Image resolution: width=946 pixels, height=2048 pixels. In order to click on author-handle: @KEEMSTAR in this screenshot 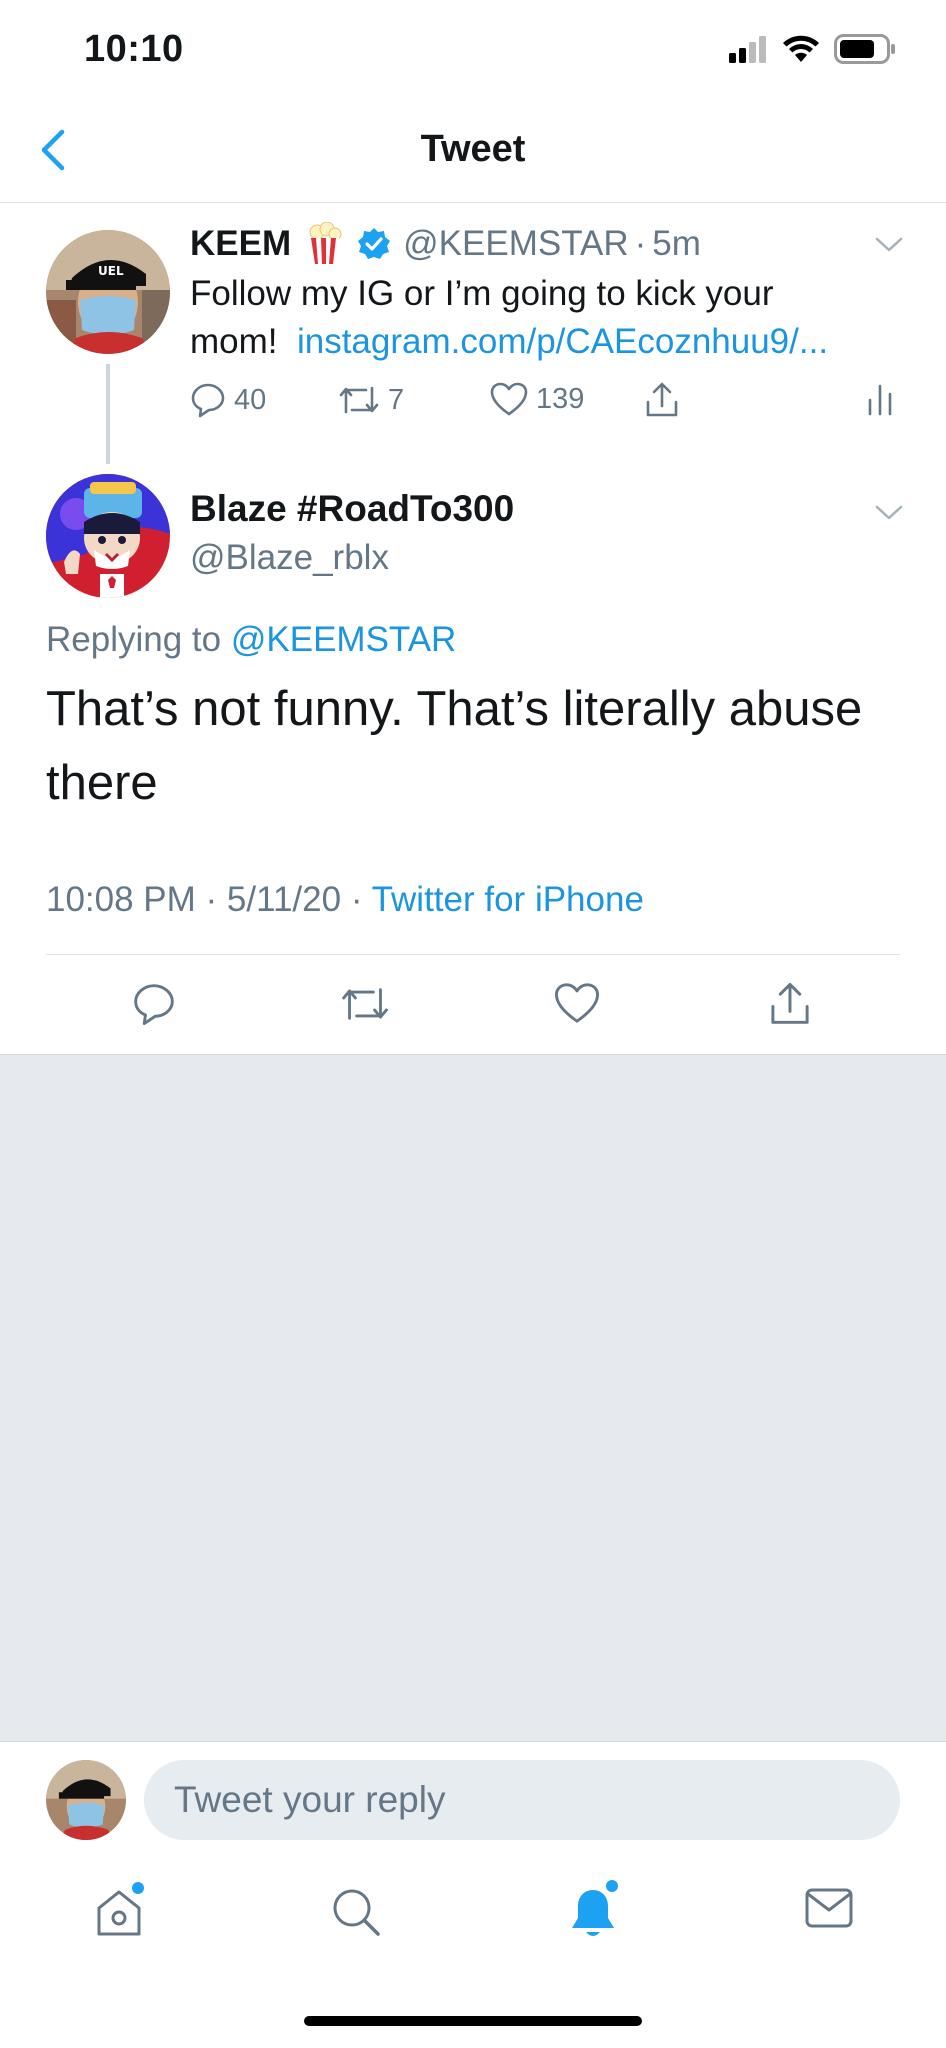, I will do `click(515, 244)`.